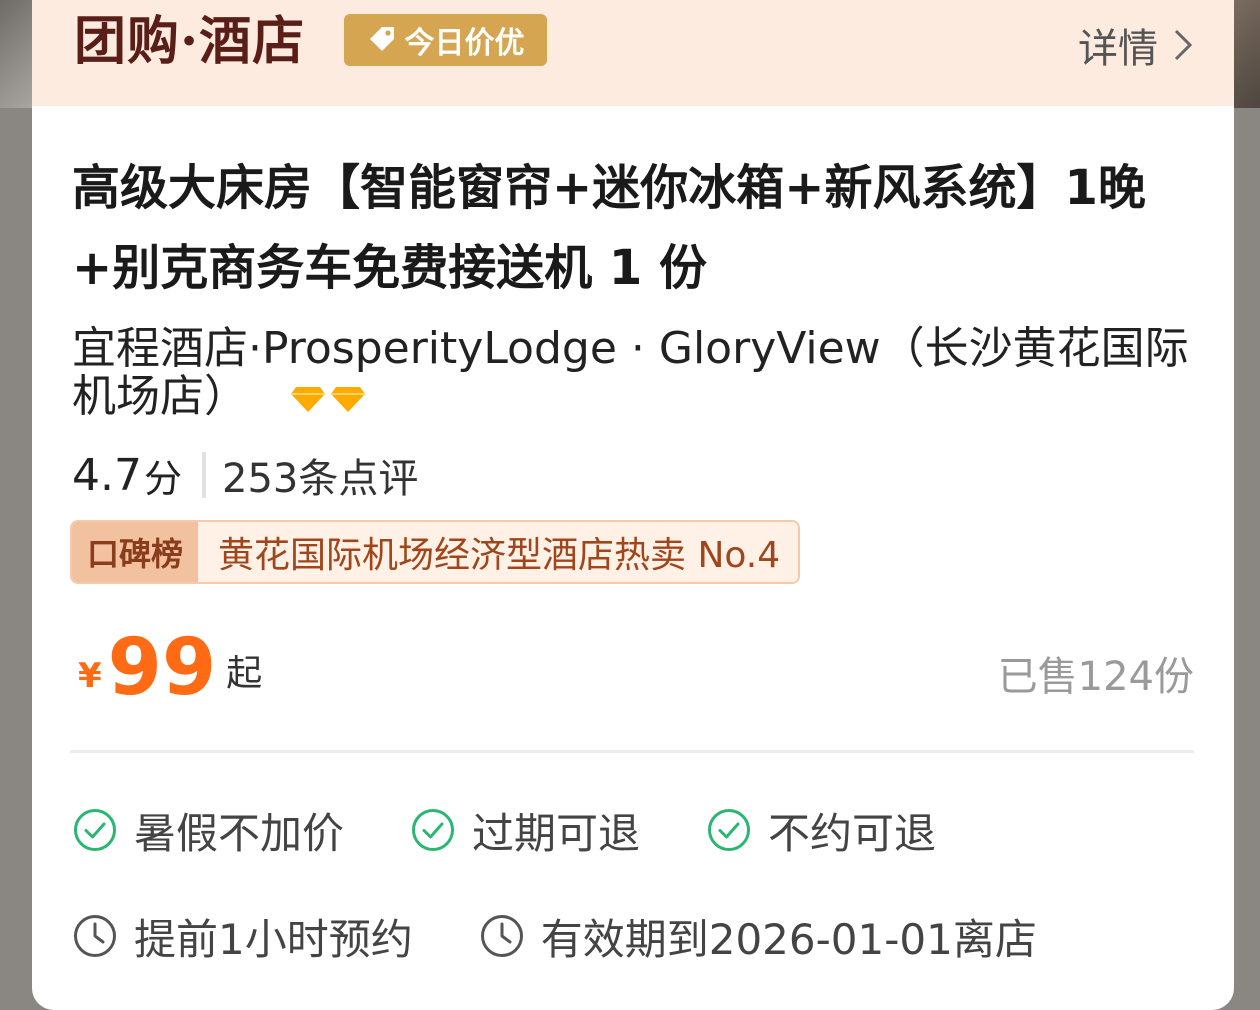 Image resolution: width=1260 pixels, height=1010 pixels. I want to click on info-item: 有效期到2026-01-01离店, so click(758, 936).